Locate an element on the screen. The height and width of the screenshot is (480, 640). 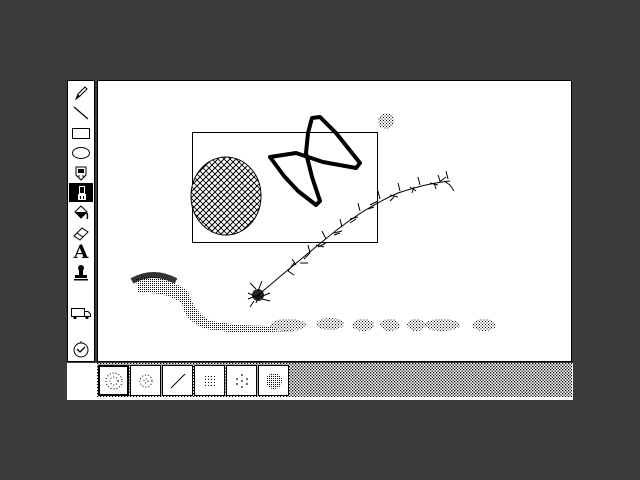
spray-can-icon is located at coordinates (81, 173).